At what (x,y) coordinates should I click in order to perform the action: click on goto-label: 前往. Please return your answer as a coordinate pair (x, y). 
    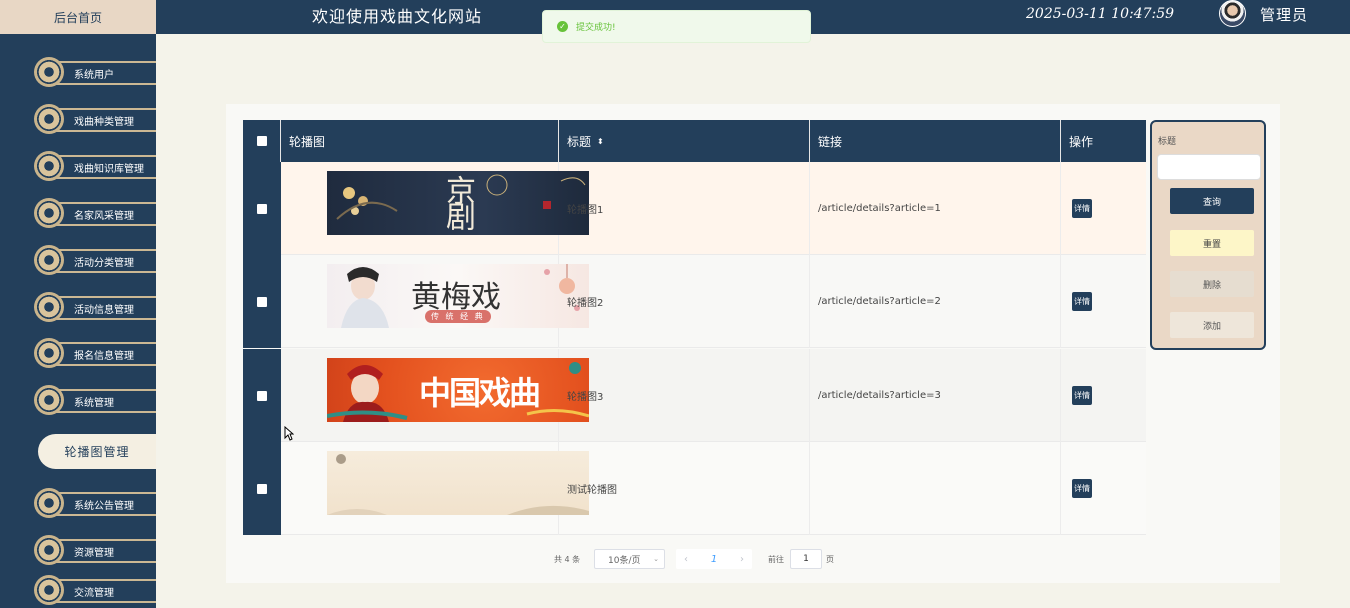
    Looking at the image, I should click on (776, 559).